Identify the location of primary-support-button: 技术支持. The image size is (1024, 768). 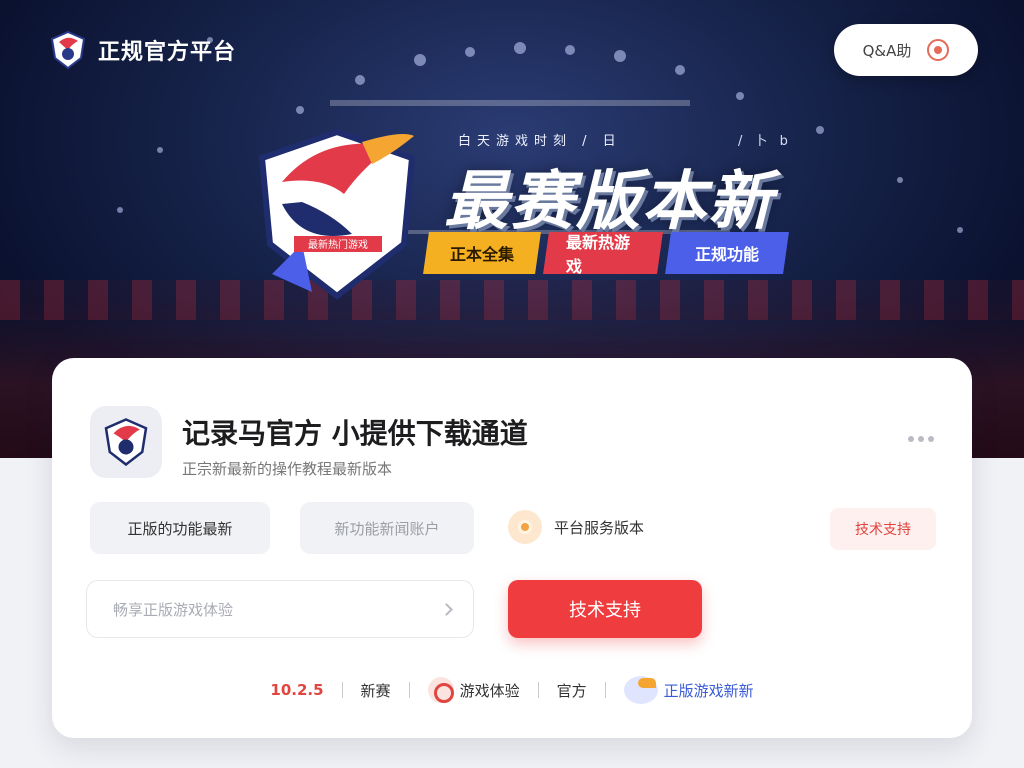
(605, 609).